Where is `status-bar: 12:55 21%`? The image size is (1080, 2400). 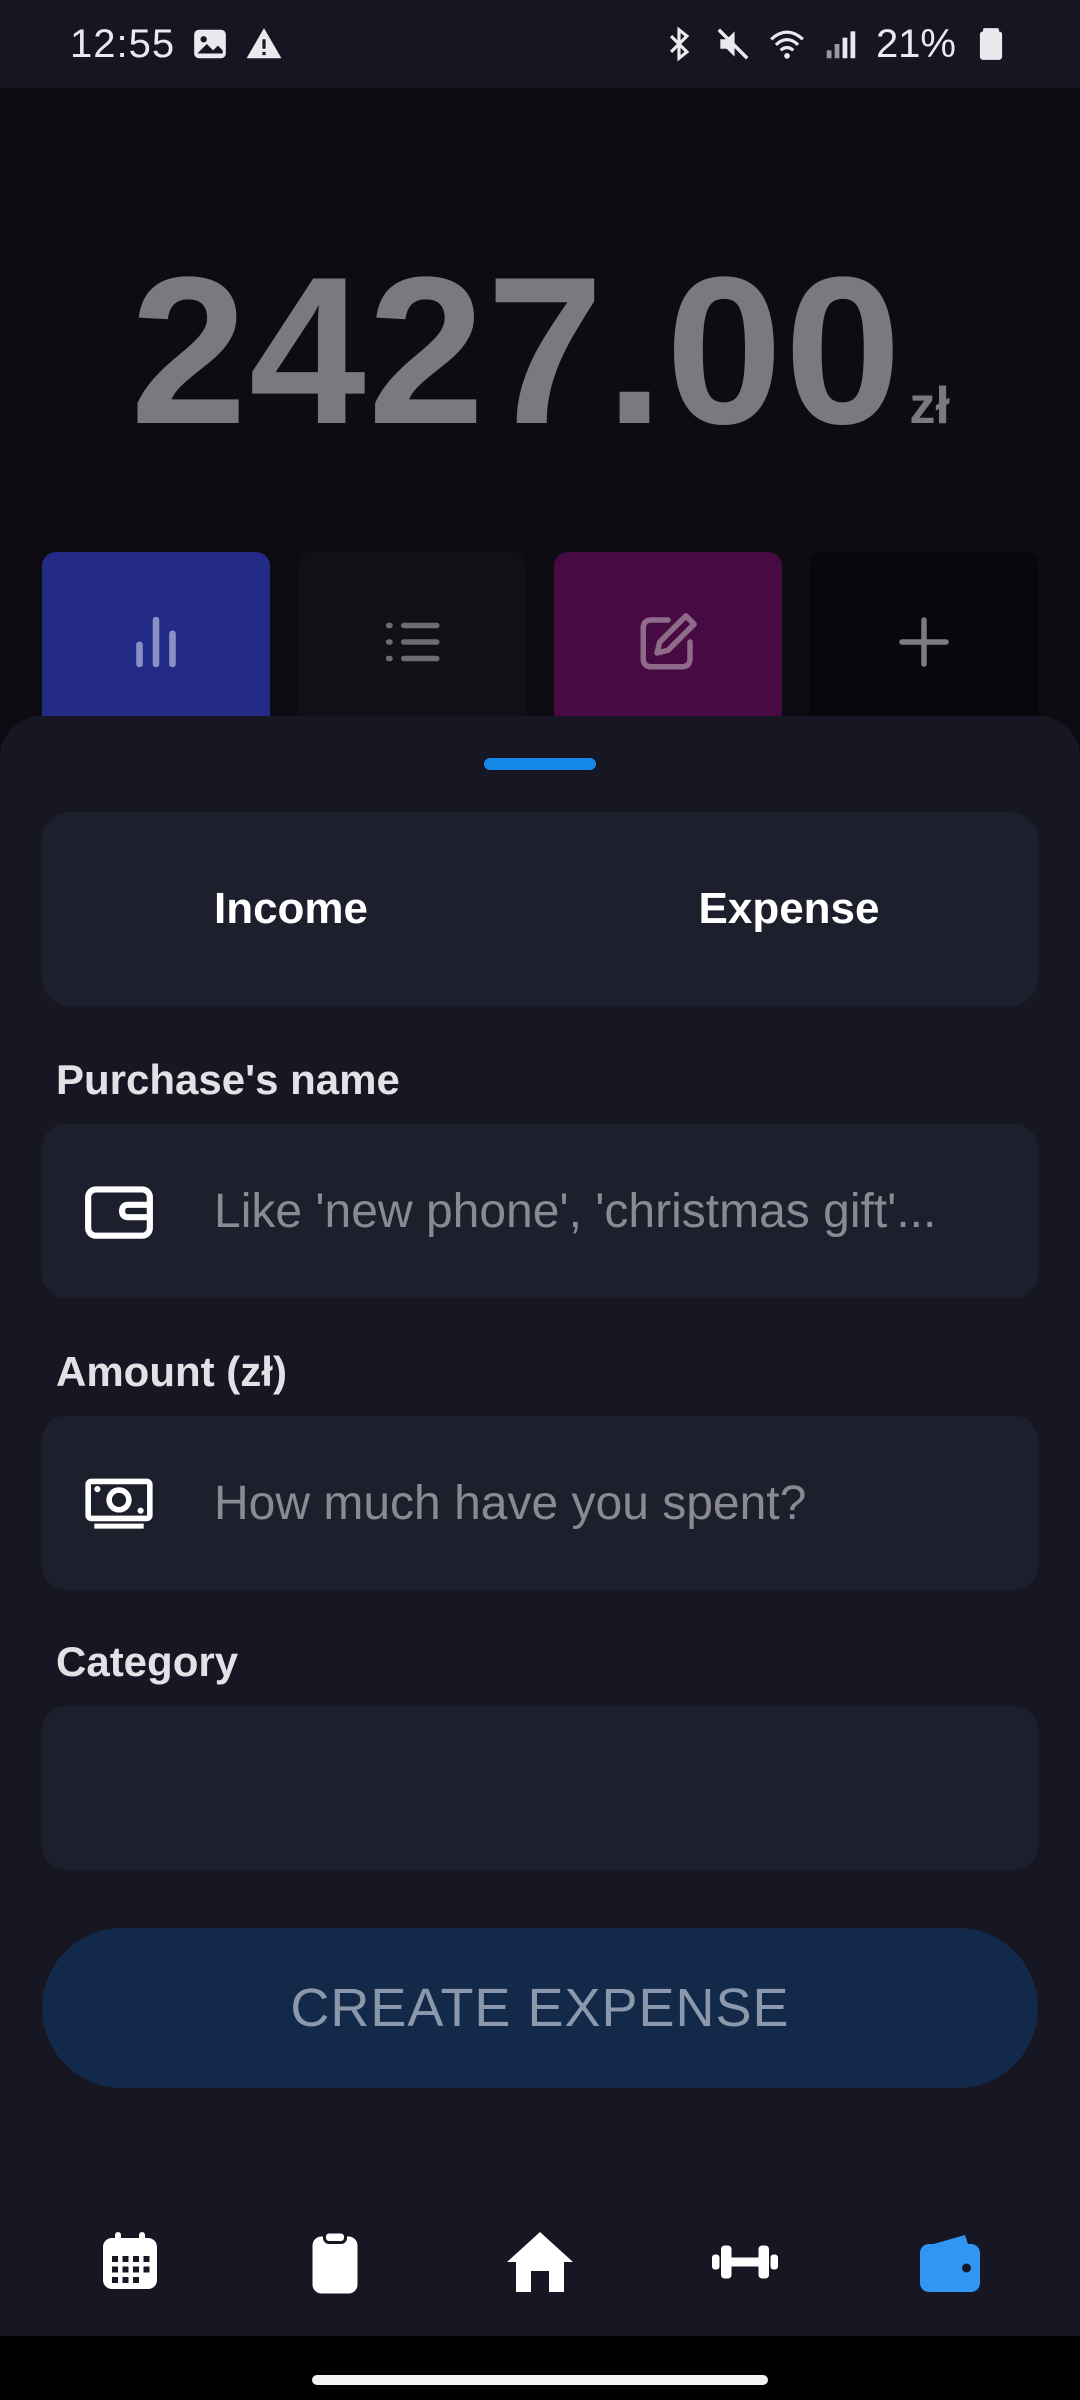
status-bar: 12:55 21% is located at coordinates (540, 44).